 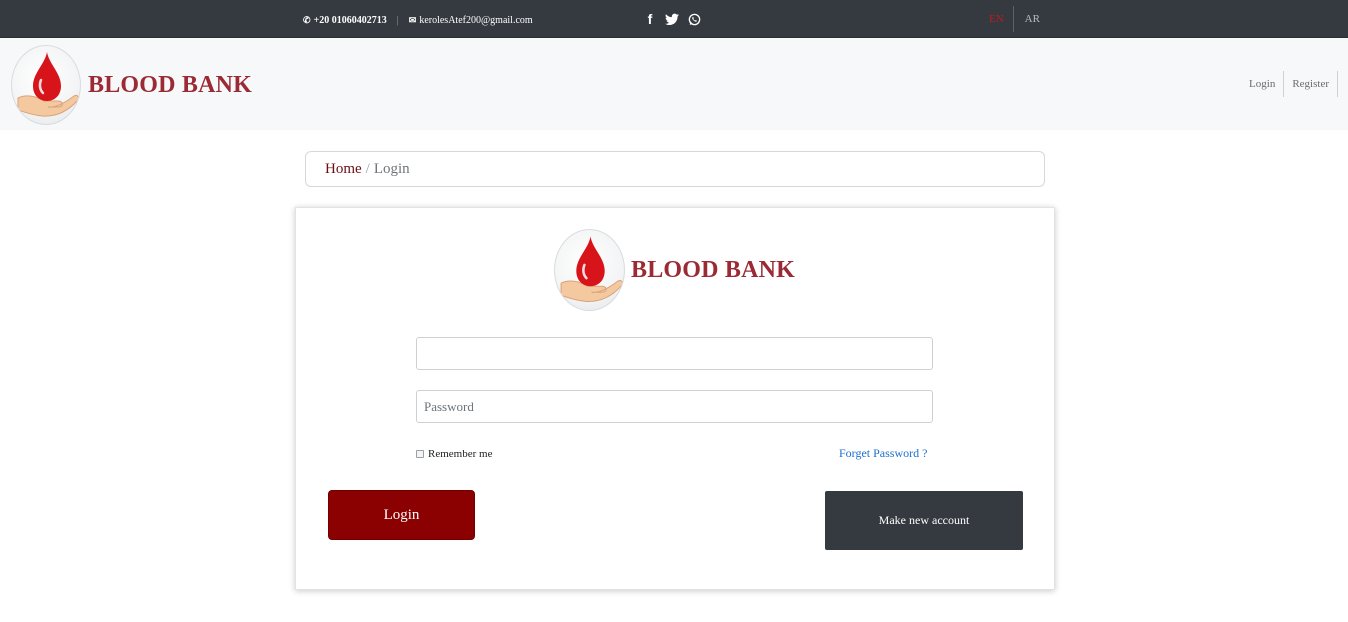 I want to click on auth-links: Login Register, so click(x=1289, y=84).